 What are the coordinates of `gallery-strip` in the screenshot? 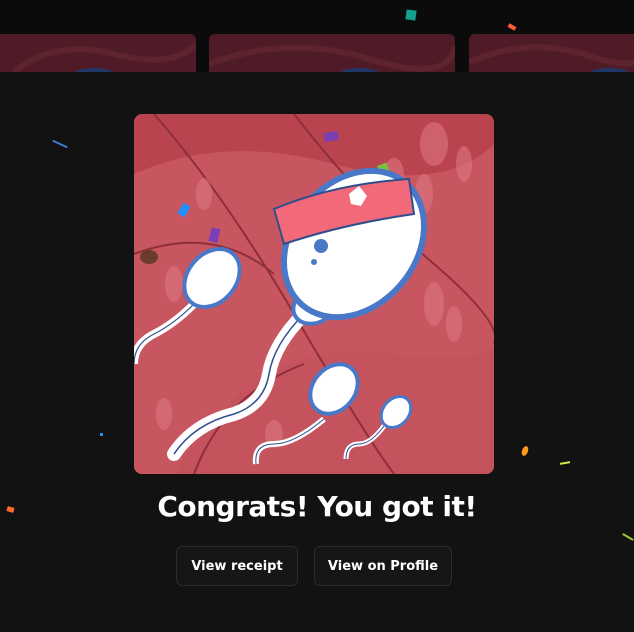 It's located at (317, 36).